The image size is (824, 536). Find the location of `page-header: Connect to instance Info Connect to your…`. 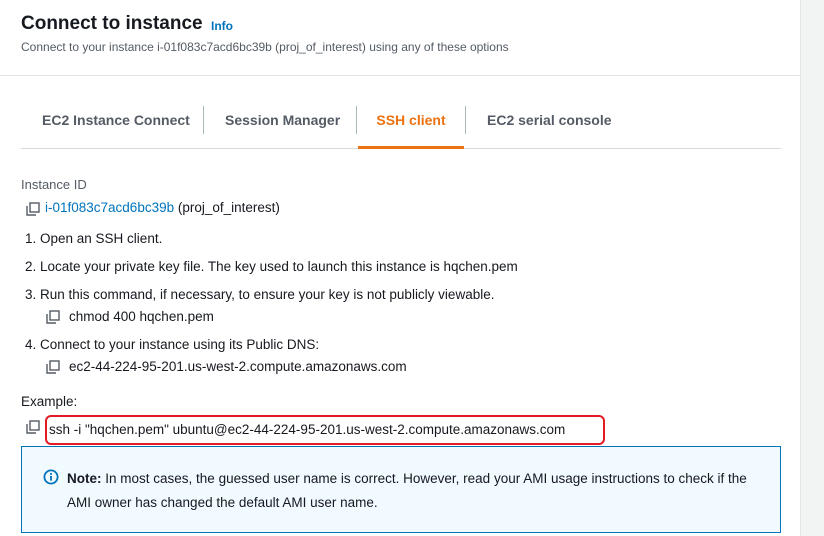

page-header: Connect to instance Info Connect to your… is located at coordinates (400, 38).